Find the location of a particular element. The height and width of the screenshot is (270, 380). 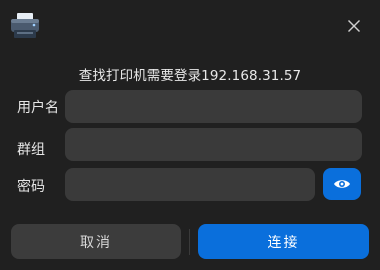

group-input is located at coordinates (213, 144).